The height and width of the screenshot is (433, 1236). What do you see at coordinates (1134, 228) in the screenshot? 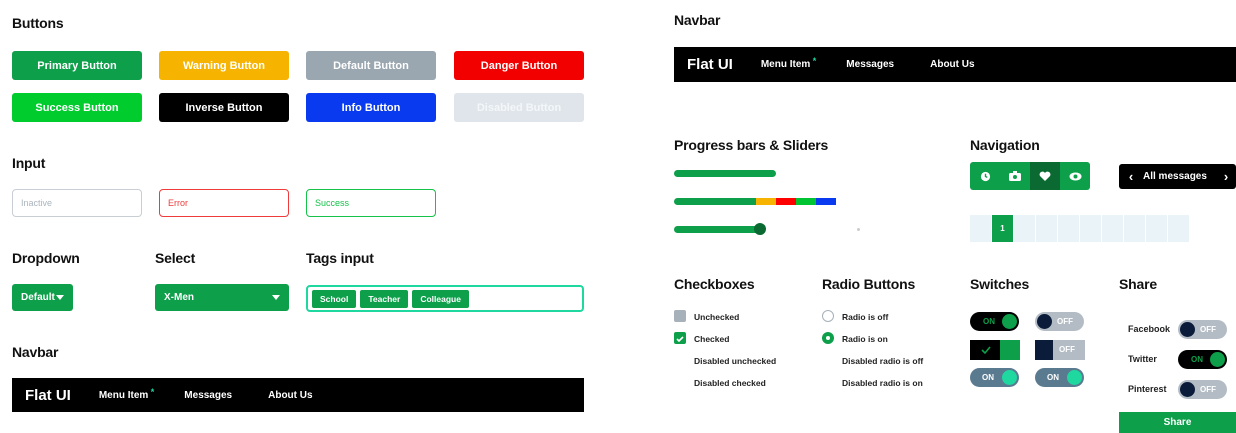
I see `pagination-page-7: 7` at bounding box center [1134, 228].